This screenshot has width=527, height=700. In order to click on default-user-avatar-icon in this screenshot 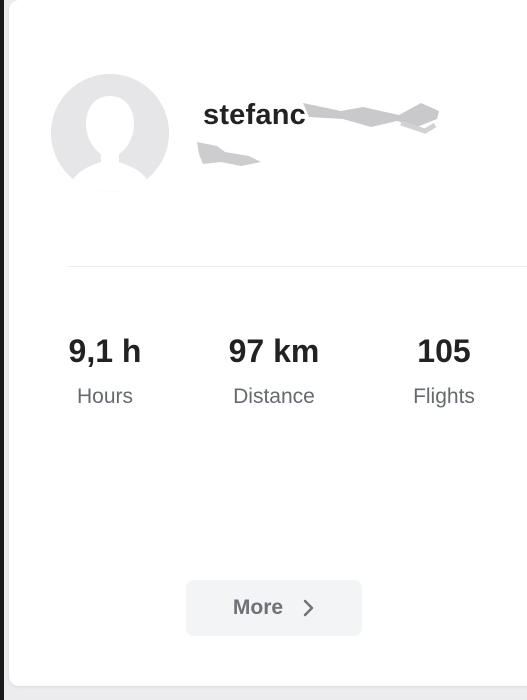, I will do `click(110, 133)`.